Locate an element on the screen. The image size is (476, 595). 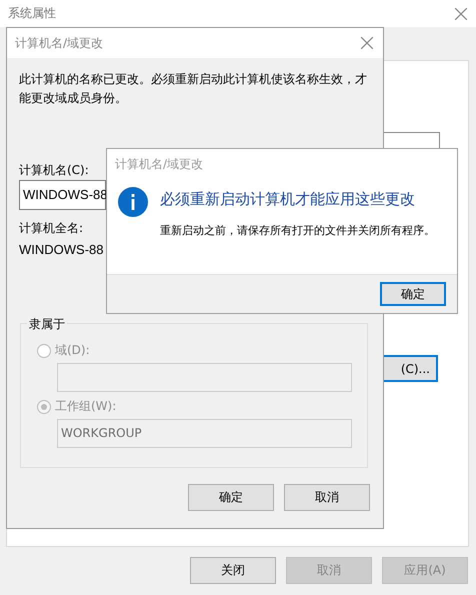
full-name-value: WINDOWS-88 is located at coordinates (61, 249).